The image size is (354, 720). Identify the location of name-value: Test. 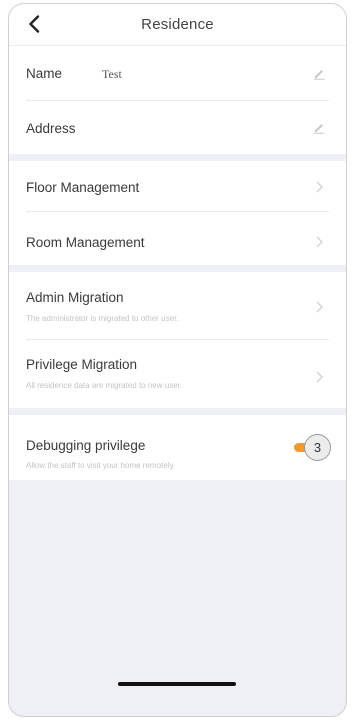
(112, 74).